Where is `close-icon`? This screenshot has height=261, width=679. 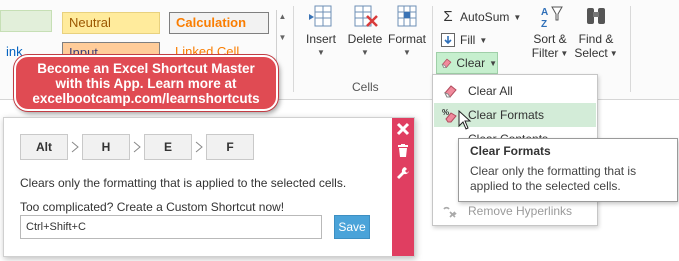 close-icon is located at coordinates (403, 130).